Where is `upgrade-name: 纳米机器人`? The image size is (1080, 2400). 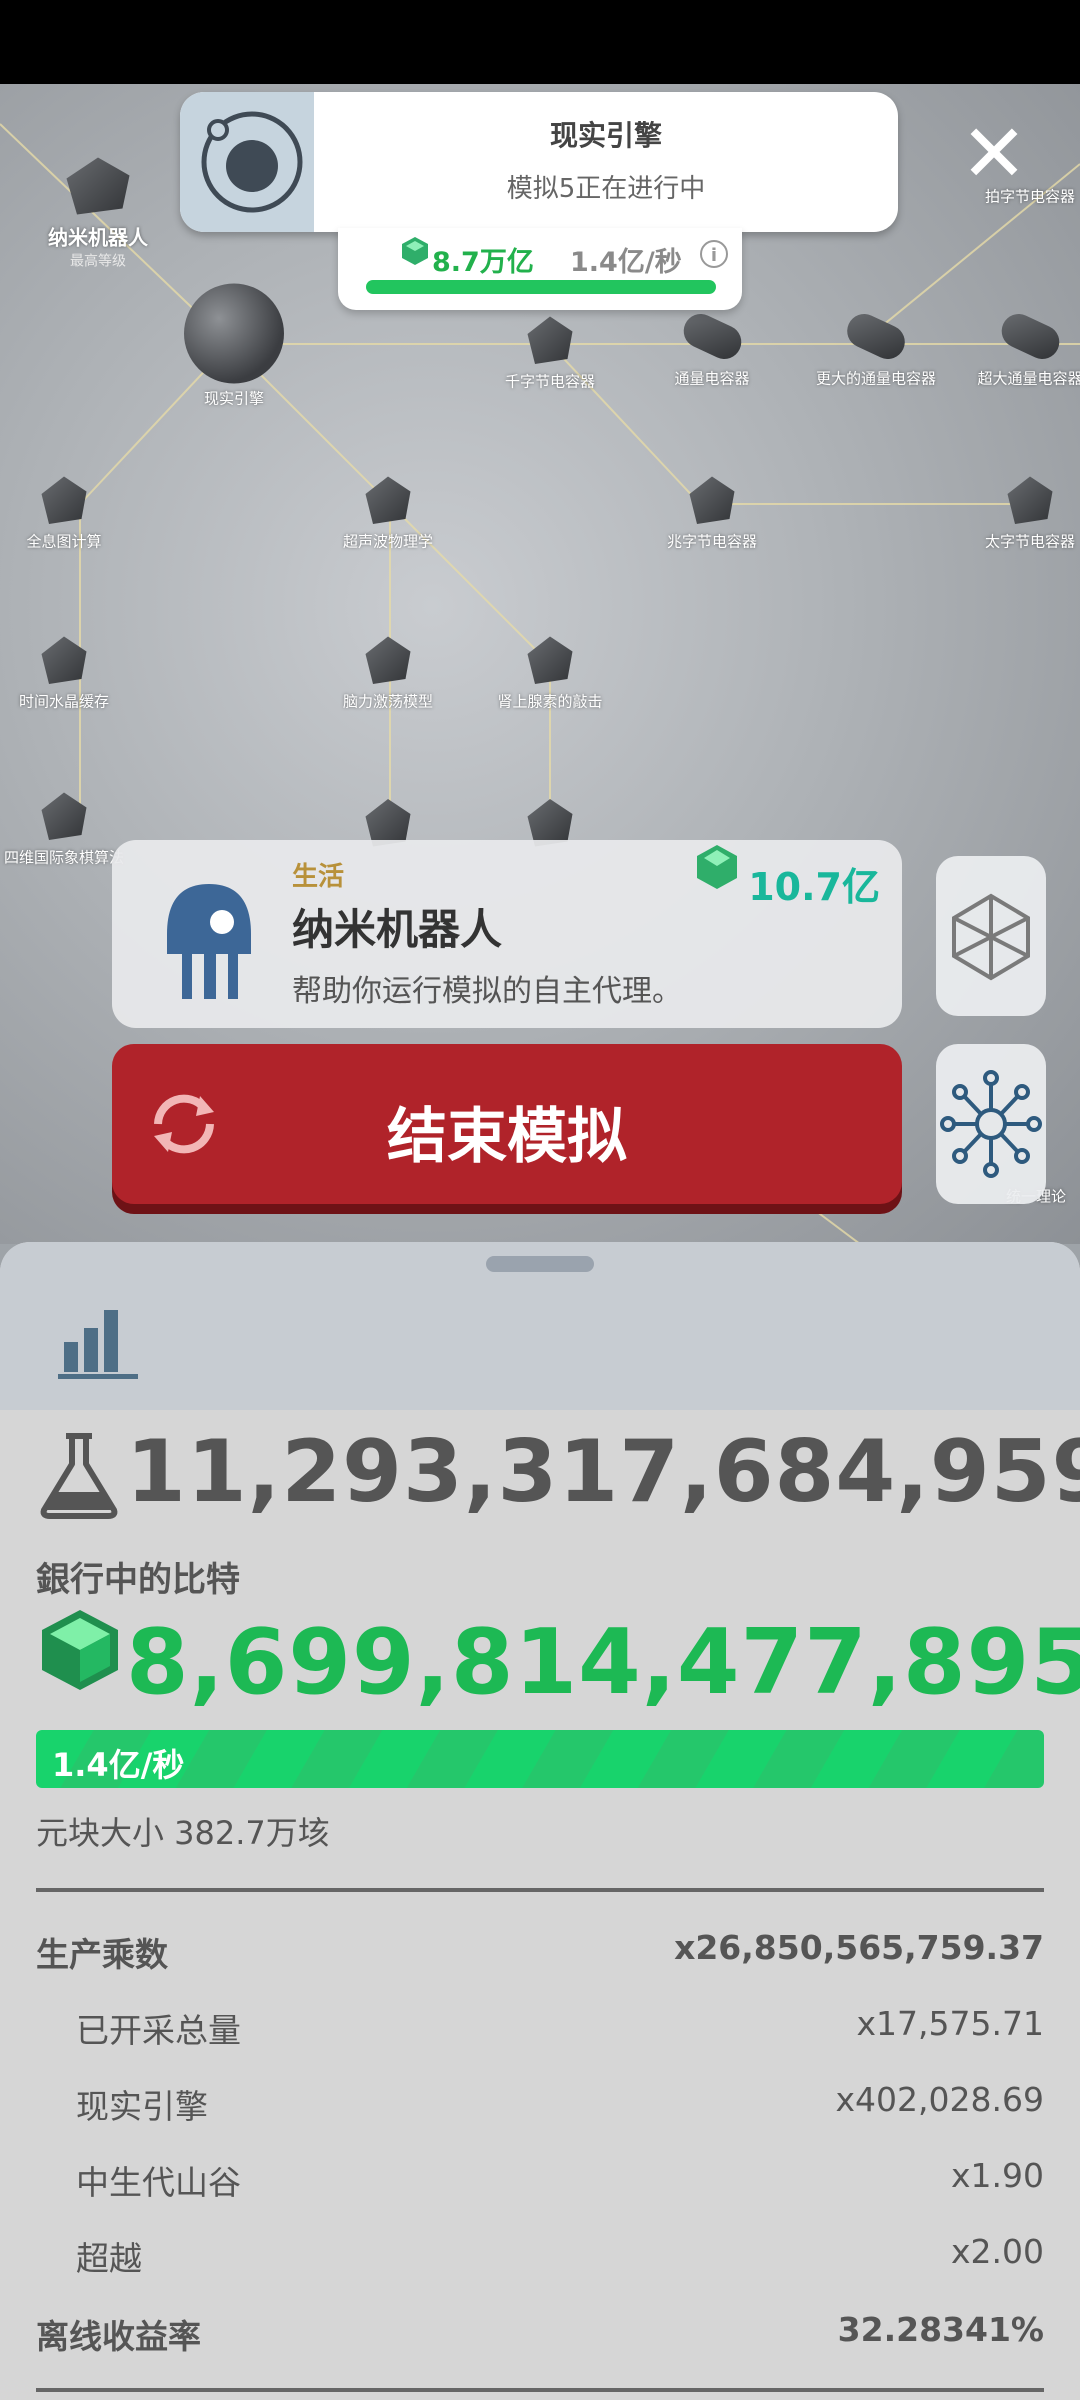 upgrade-name: 纳米机器人 is located at coordinates (397, 929).